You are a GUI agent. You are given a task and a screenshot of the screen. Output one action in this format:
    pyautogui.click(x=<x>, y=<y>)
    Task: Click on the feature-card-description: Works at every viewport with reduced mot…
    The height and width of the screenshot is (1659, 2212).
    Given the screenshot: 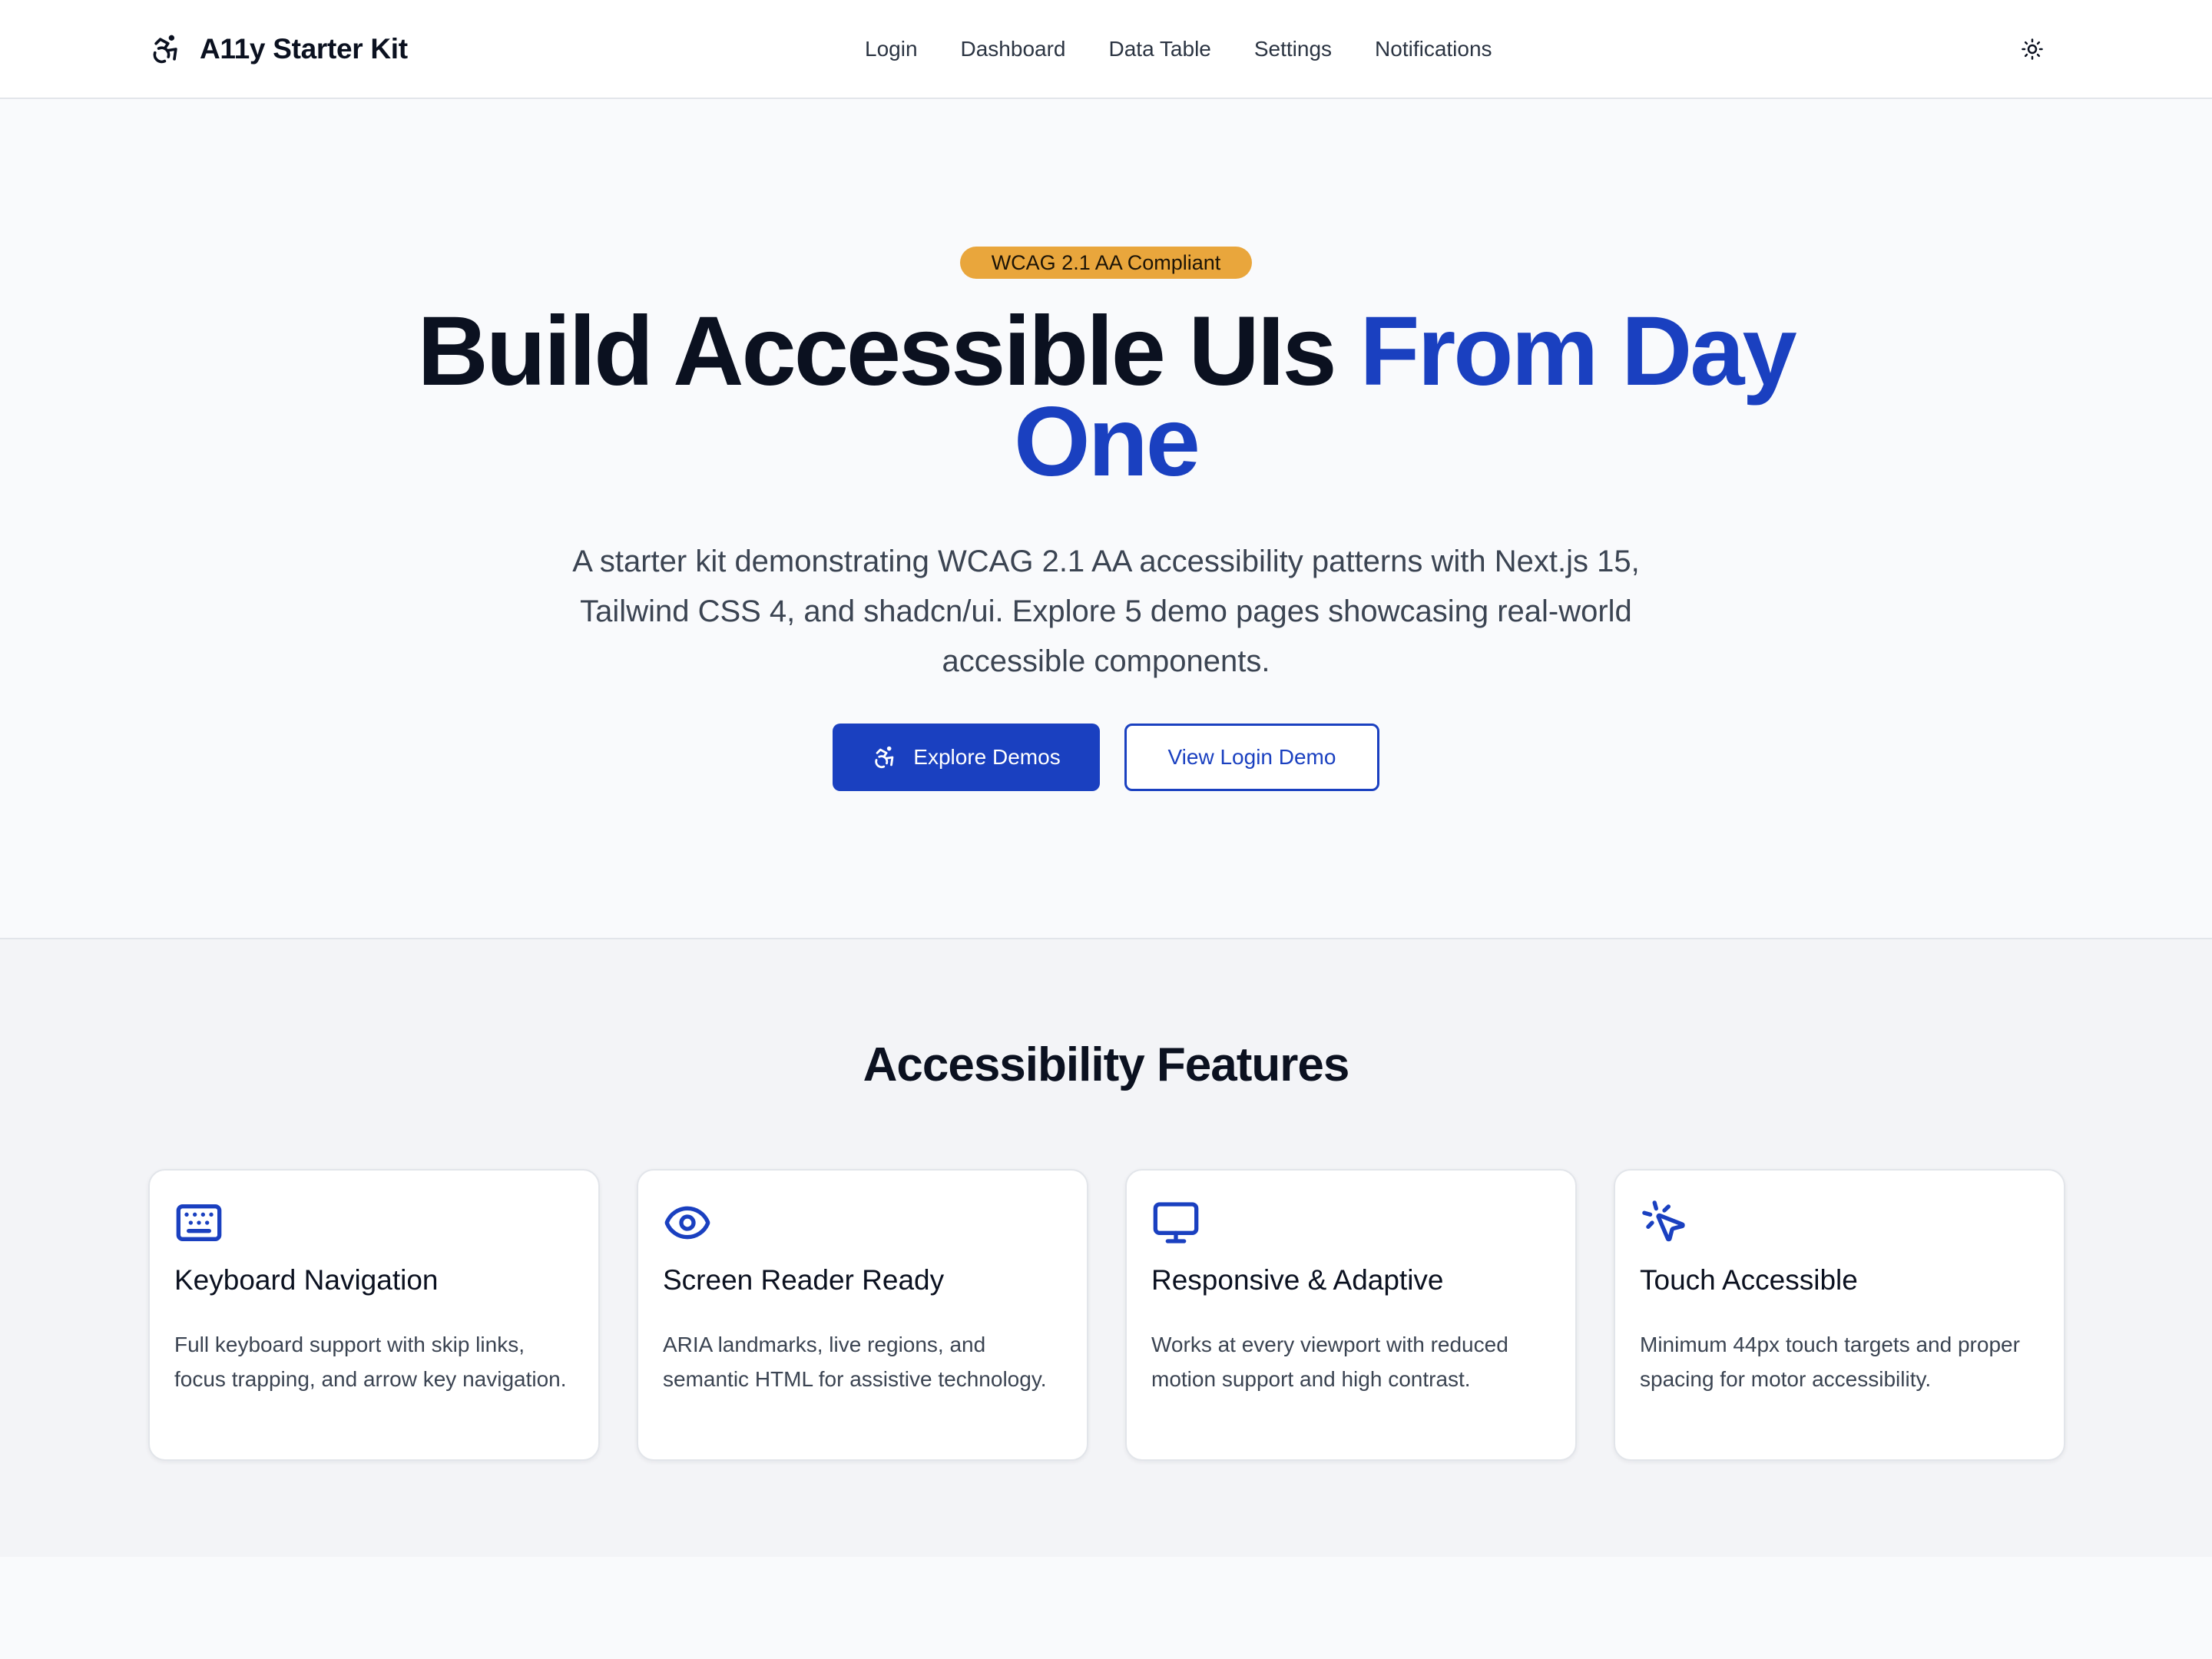 What is the action you would take?
    pyautogui.click(x=1329, y=1362)
    